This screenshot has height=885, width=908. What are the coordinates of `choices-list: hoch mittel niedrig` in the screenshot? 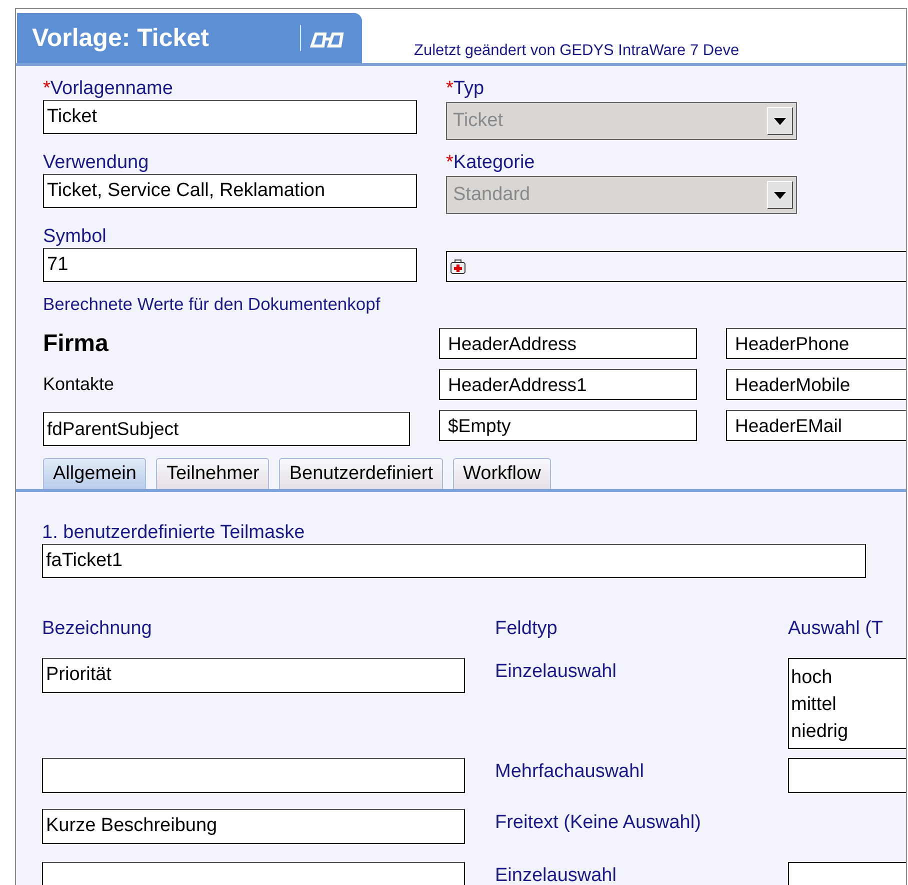 It's located at (847, 703).